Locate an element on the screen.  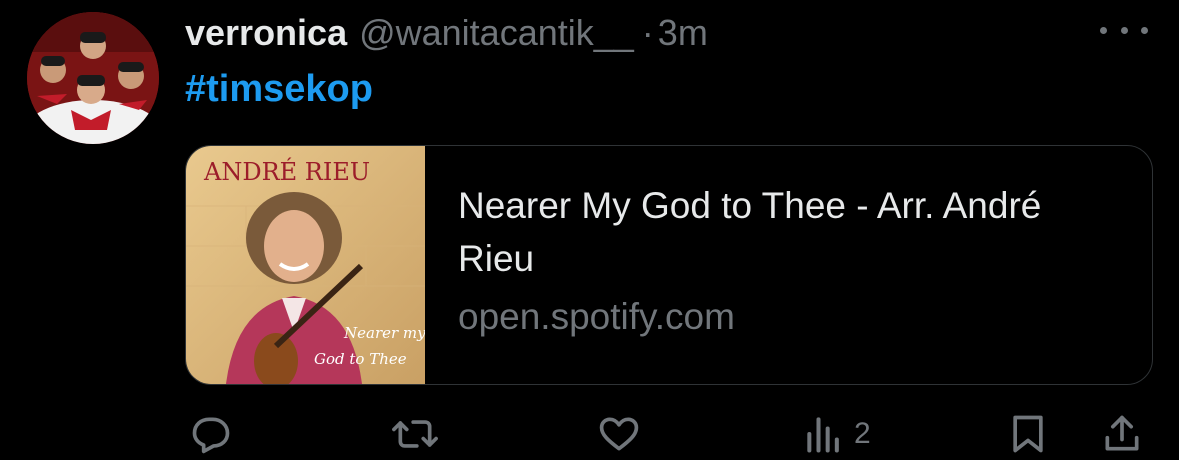
display-name: verronica is located at coordinates (266, 33).